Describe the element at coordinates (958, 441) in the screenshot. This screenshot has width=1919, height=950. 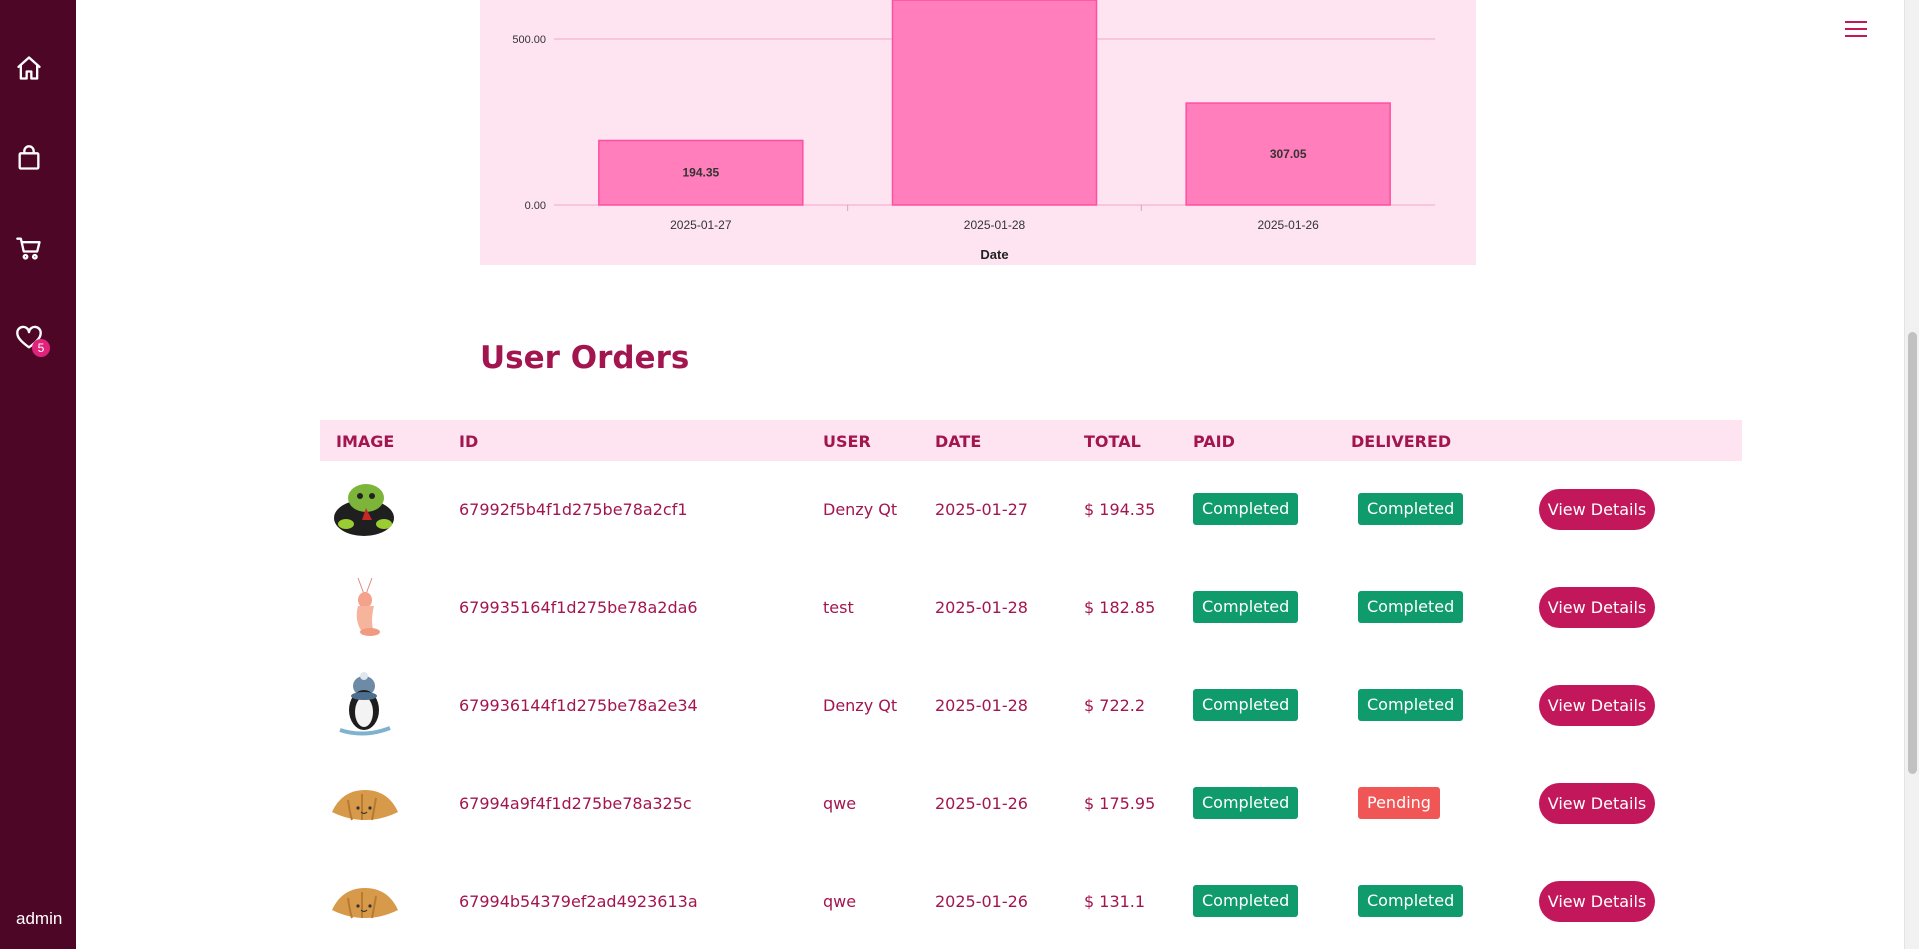
I see `header-date: DATE` at that location.